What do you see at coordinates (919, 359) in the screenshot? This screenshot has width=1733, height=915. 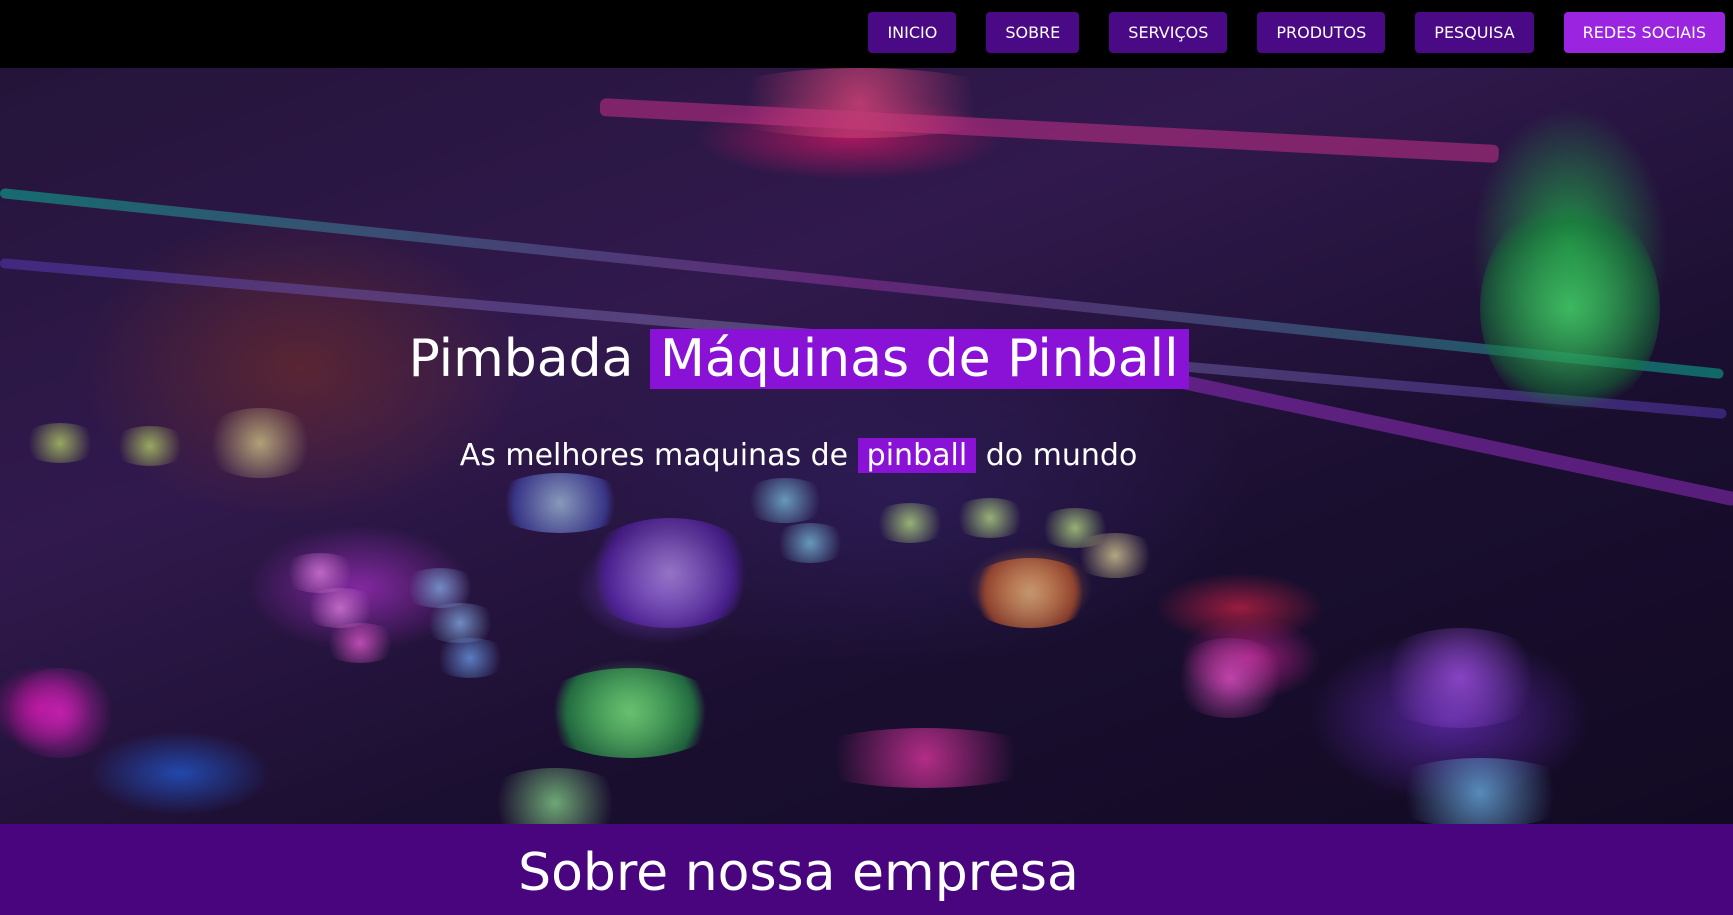 I see `hero-title-highlight: Máquinas de Pinball` at bounding box center [919, 359].